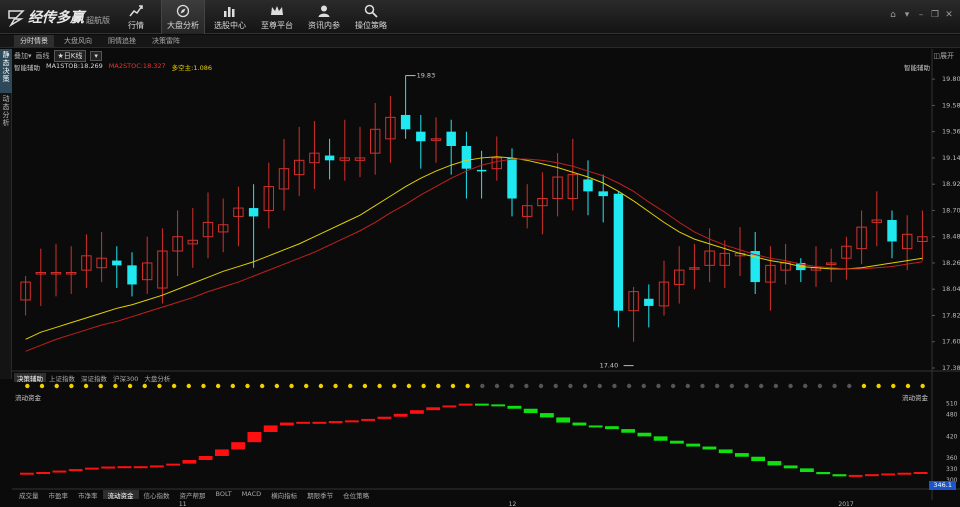 The height and width of the screenshot is (507, 960). What do you see at coordinates (952, 415) in the screenshot?
I see `flow-tick-label: 480` at bounding box center [952, 415].